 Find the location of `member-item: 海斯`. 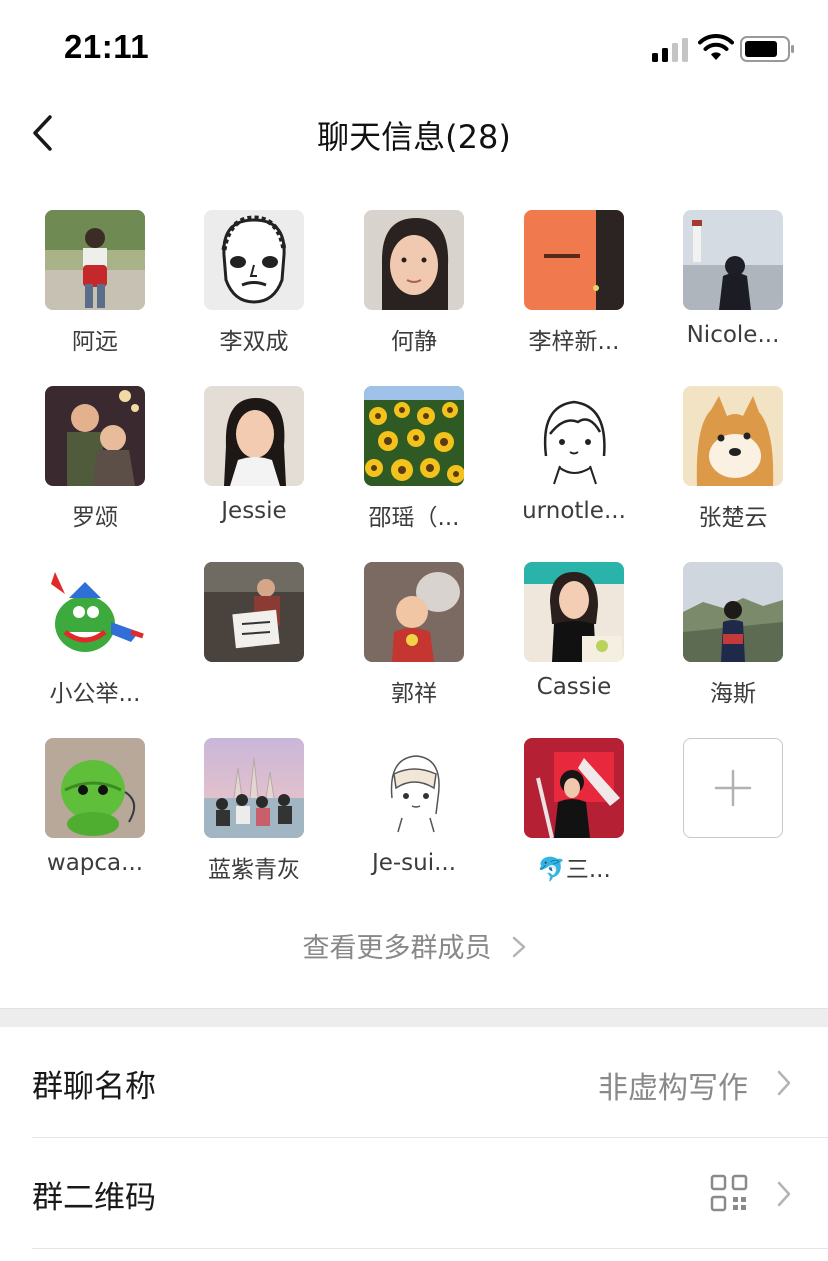

member-item: 海斯 is located at coordinates (733, 642).